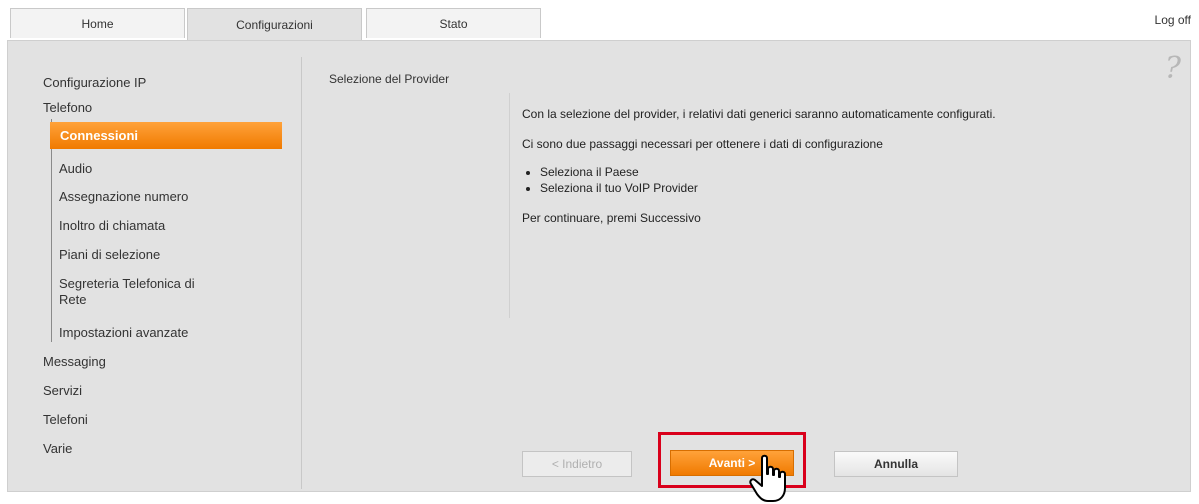 This screenshot has height=504, width=1199. I want to click on sidebar-item-segreteria-telefonica-line2: Rete, so click(72, 299).